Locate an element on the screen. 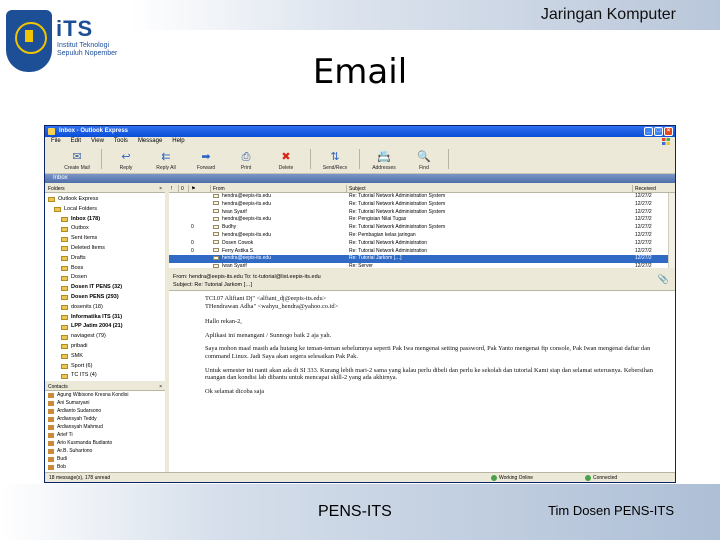  folder-item: Sent Items is located at coordinates (105, 239).